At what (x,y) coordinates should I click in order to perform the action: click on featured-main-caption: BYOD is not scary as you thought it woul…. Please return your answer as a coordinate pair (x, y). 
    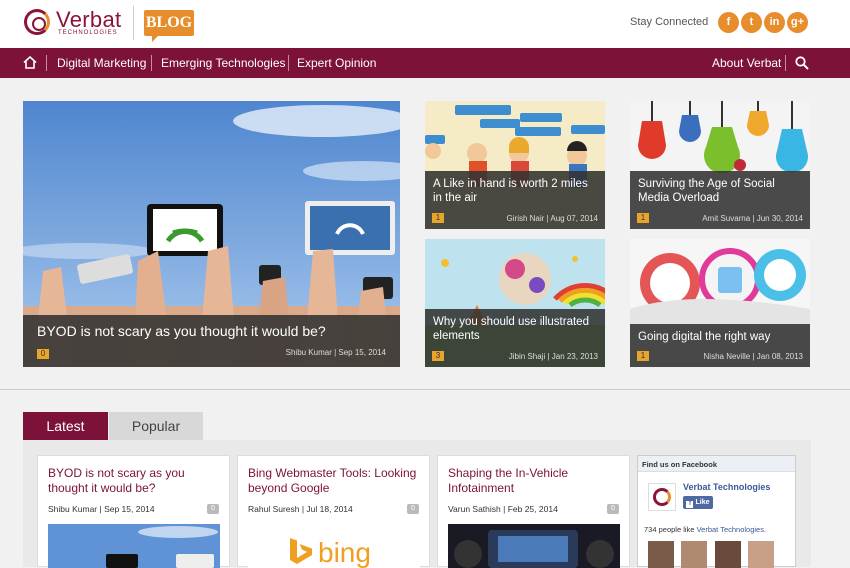
    Looking at the image, I should click on (211, 341).